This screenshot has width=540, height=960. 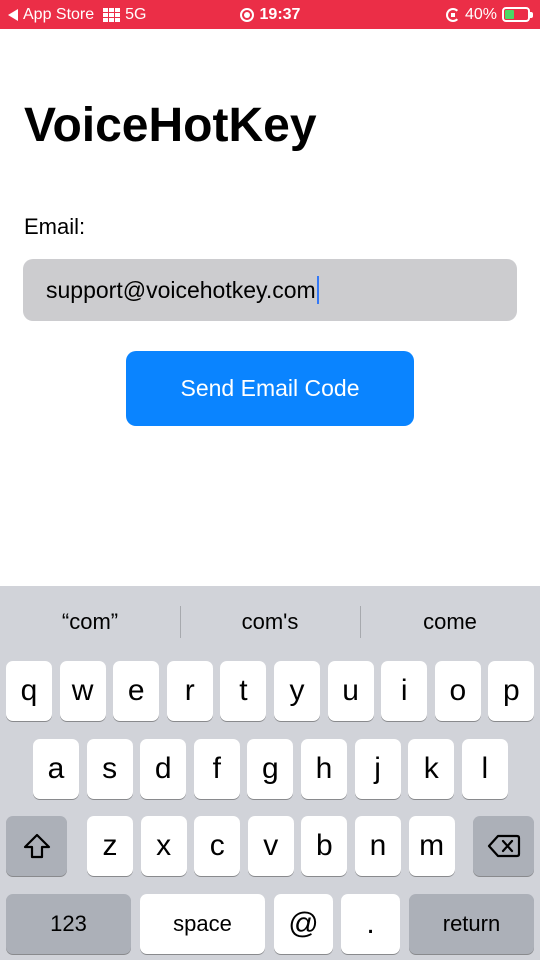 I want to click on key-d: d, so click(x=163, y=769).